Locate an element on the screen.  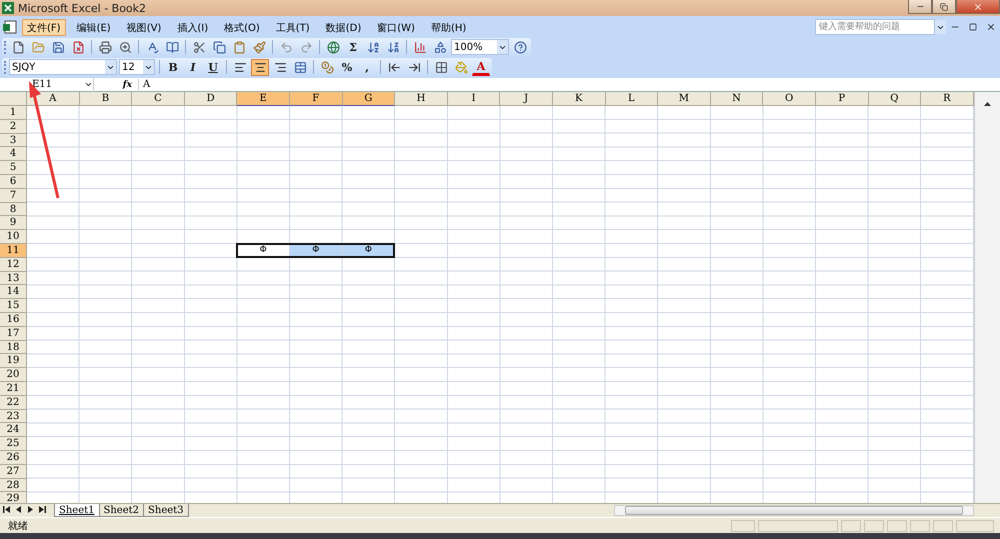
row-header: 27 is located at coordinates (13, 471).